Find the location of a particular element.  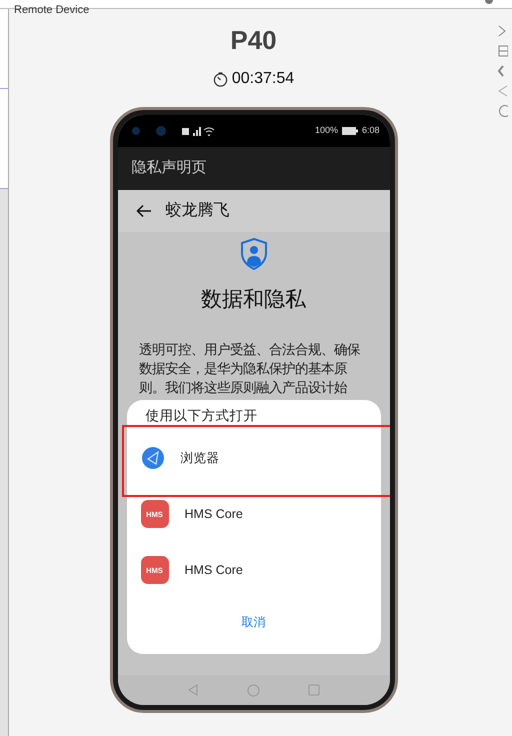

dialog-title: 使用以下方式打开 is located at coordinates (201, 416).